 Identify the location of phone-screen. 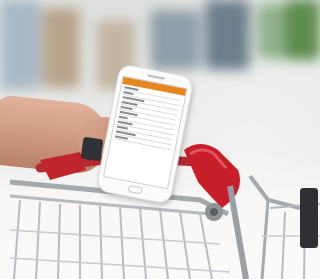
(145, 132).